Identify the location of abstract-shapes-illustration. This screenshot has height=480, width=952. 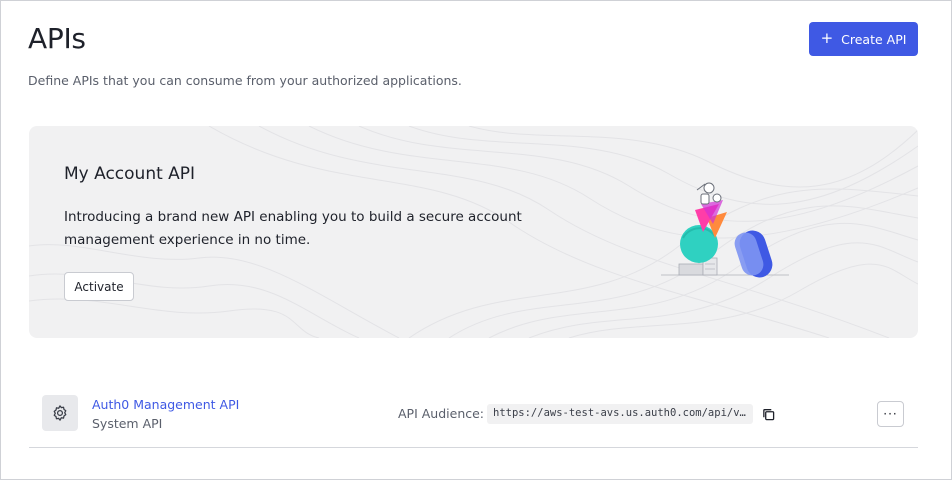
(725, 230).